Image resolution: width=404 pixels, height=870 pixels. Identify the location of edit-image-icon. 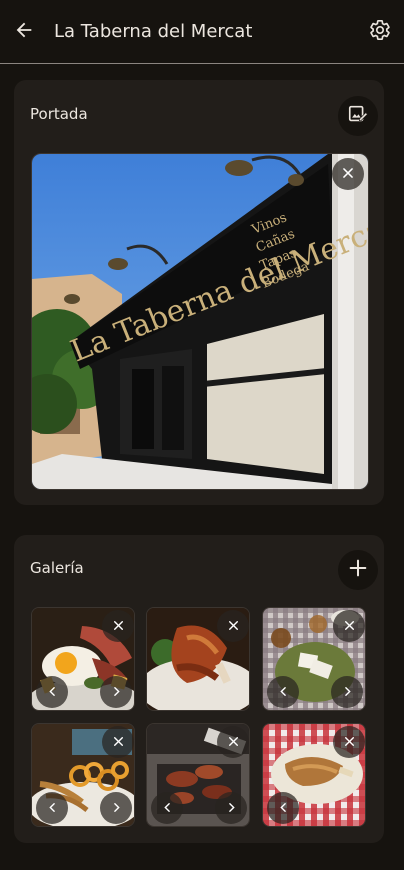
(358, 116).